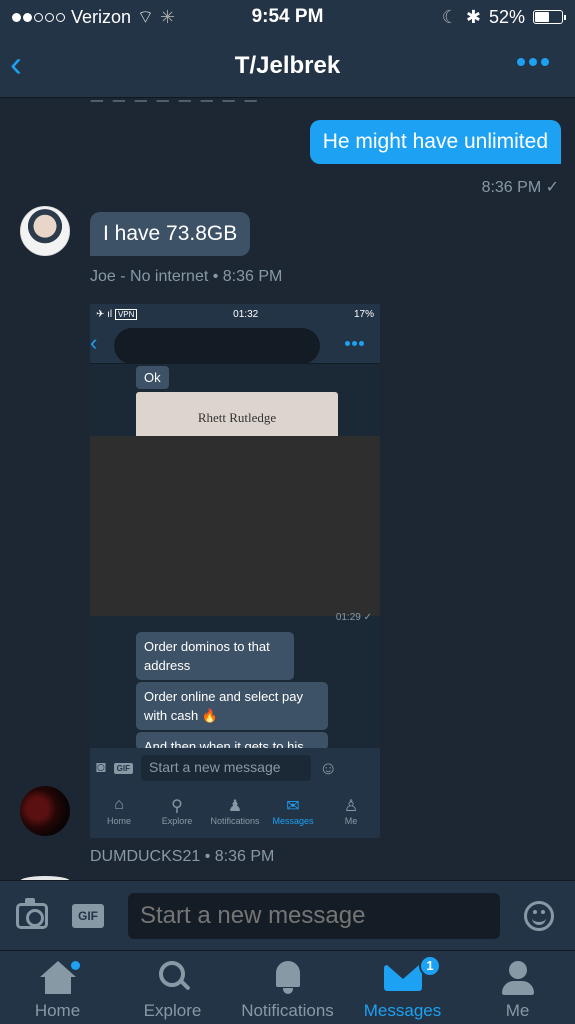  What do you see at coordinates (293, 806) in the screenshot?
I see `shot-mail-icon: ✉` at bounding box center [293, 806].